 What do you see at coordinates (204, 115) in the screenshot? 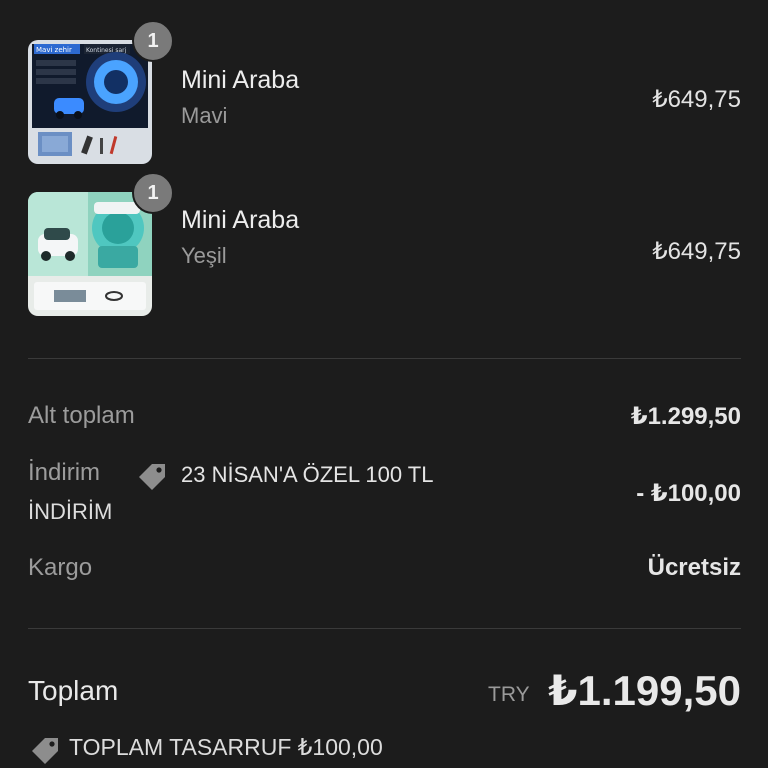
I see `item-variant: Mavi` at bounding box center [204, 115].